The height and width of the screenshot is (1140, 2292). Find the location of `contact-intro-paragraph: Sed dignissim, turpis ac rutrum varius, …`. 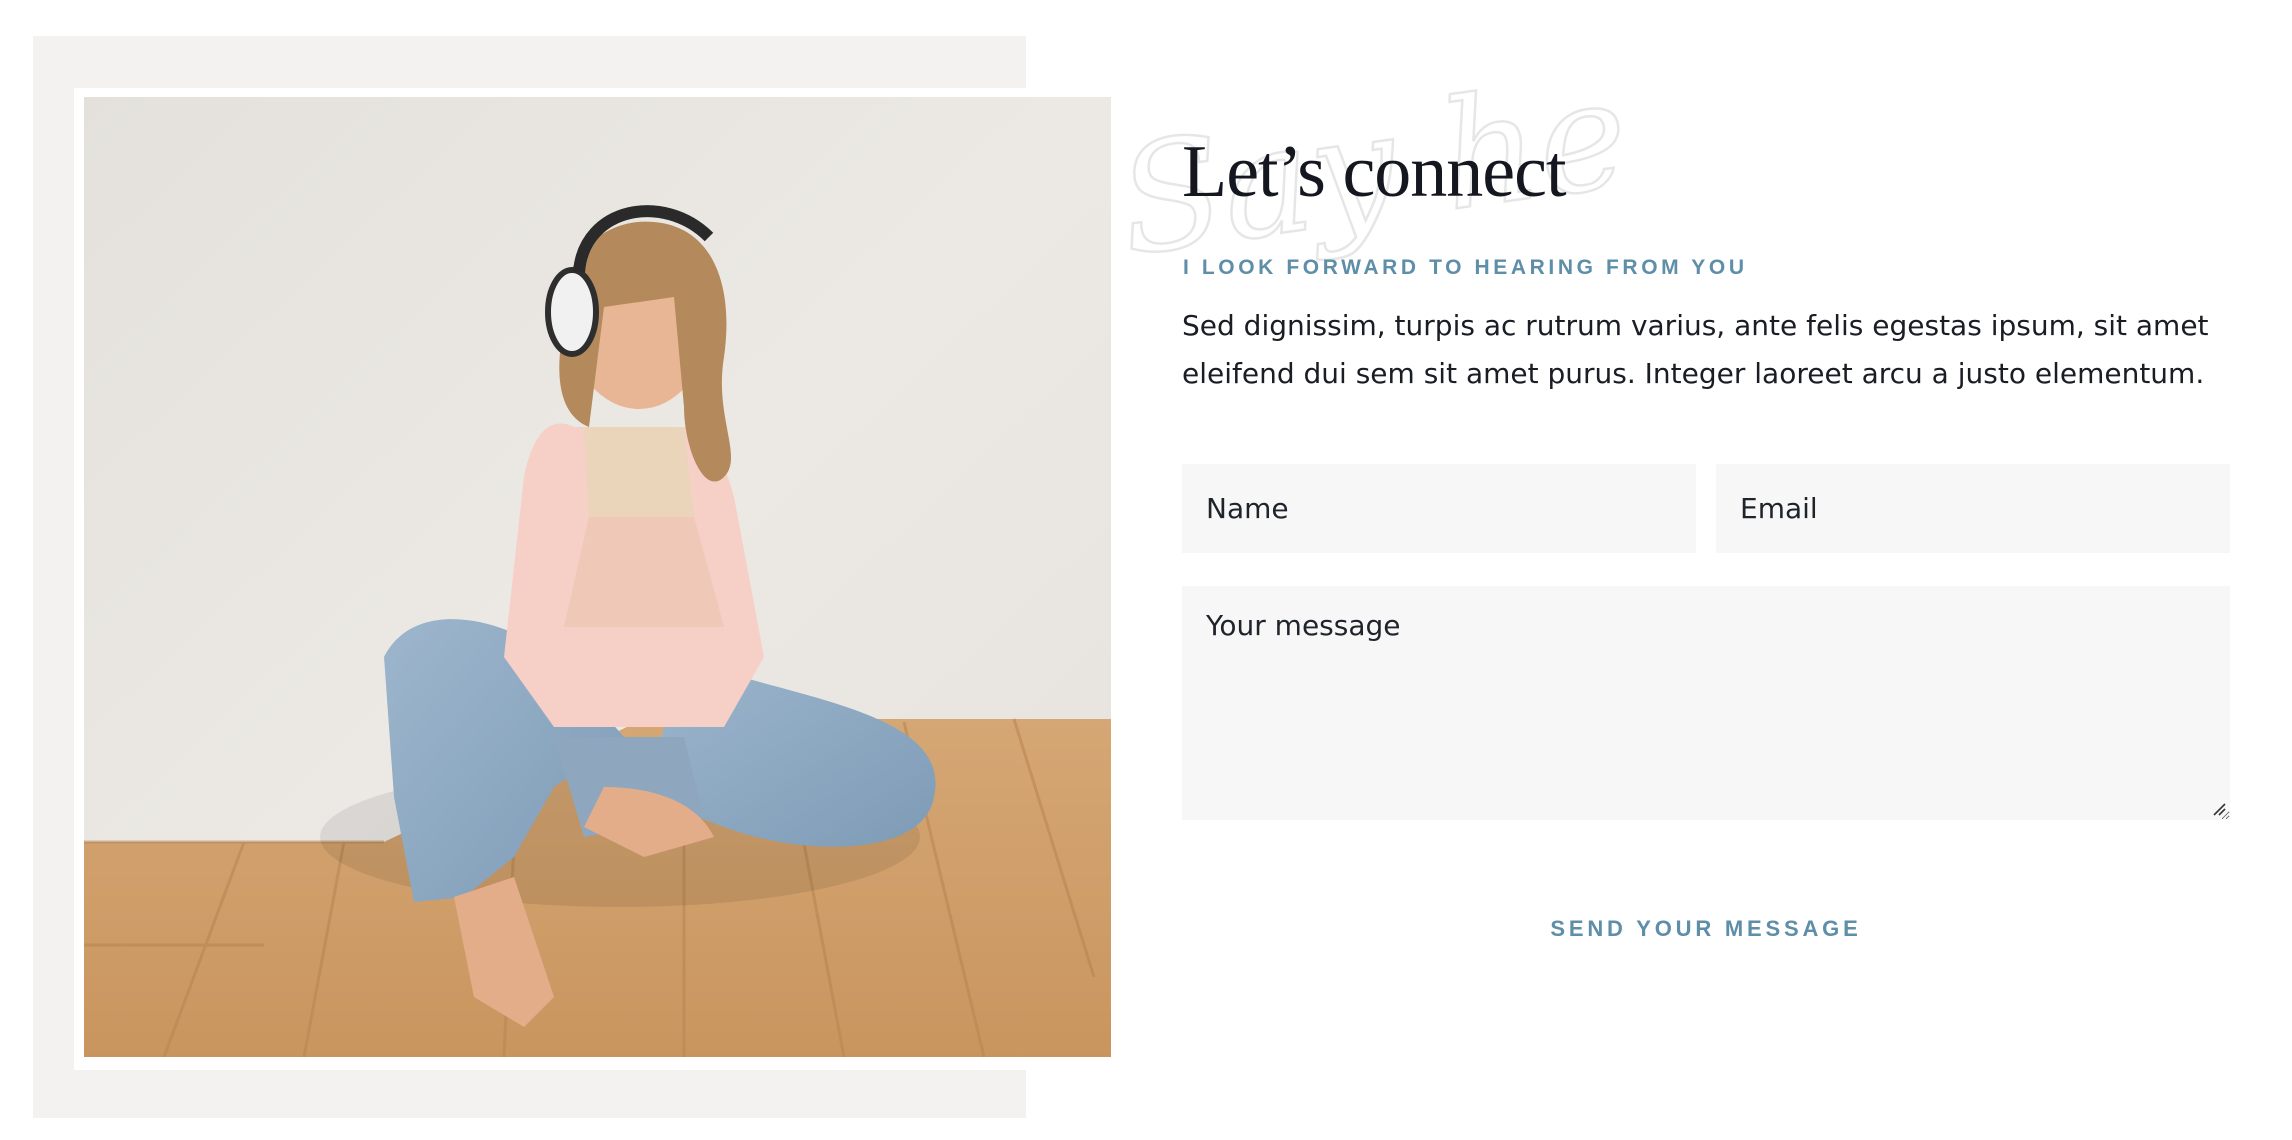

contact-intro-paragraph: Sed dignissim, turpis ac rutrum varius, … is located at coordinates (1695, 349).